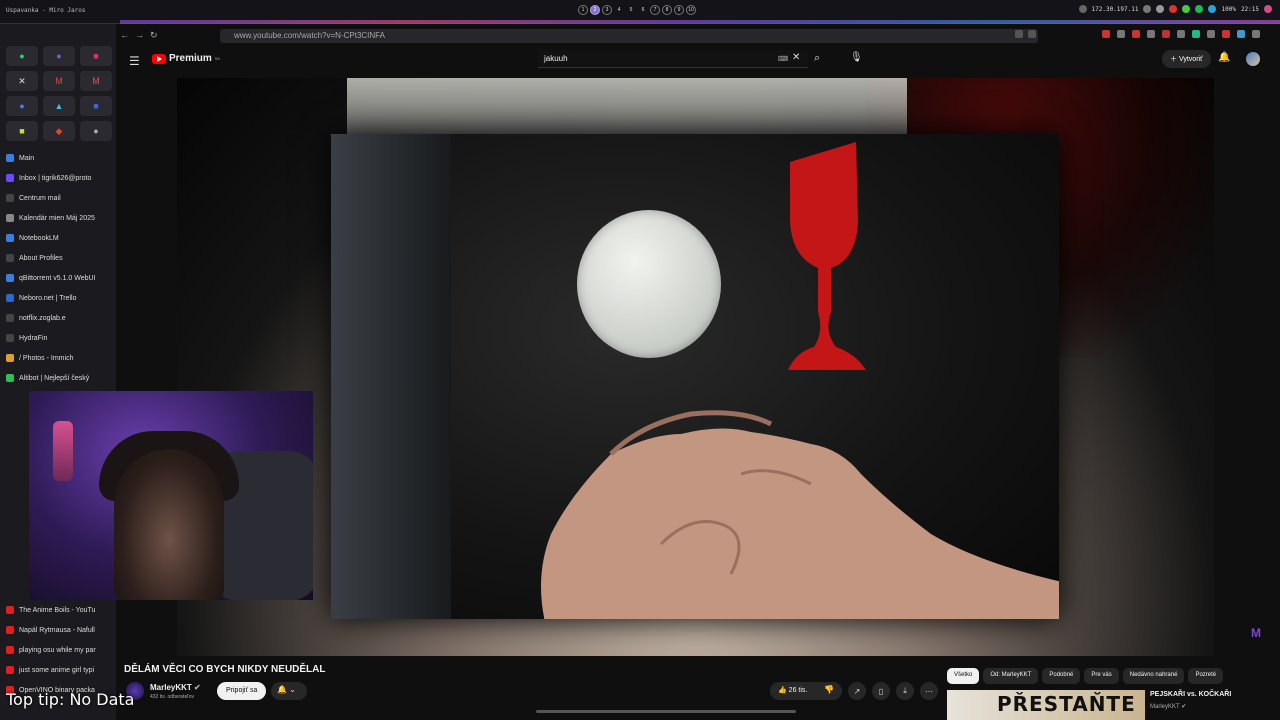  What do you see at coordinates (58, 158) in the screenshot?
I see `bookmark-item: Main` at bounding box center [58, 158].